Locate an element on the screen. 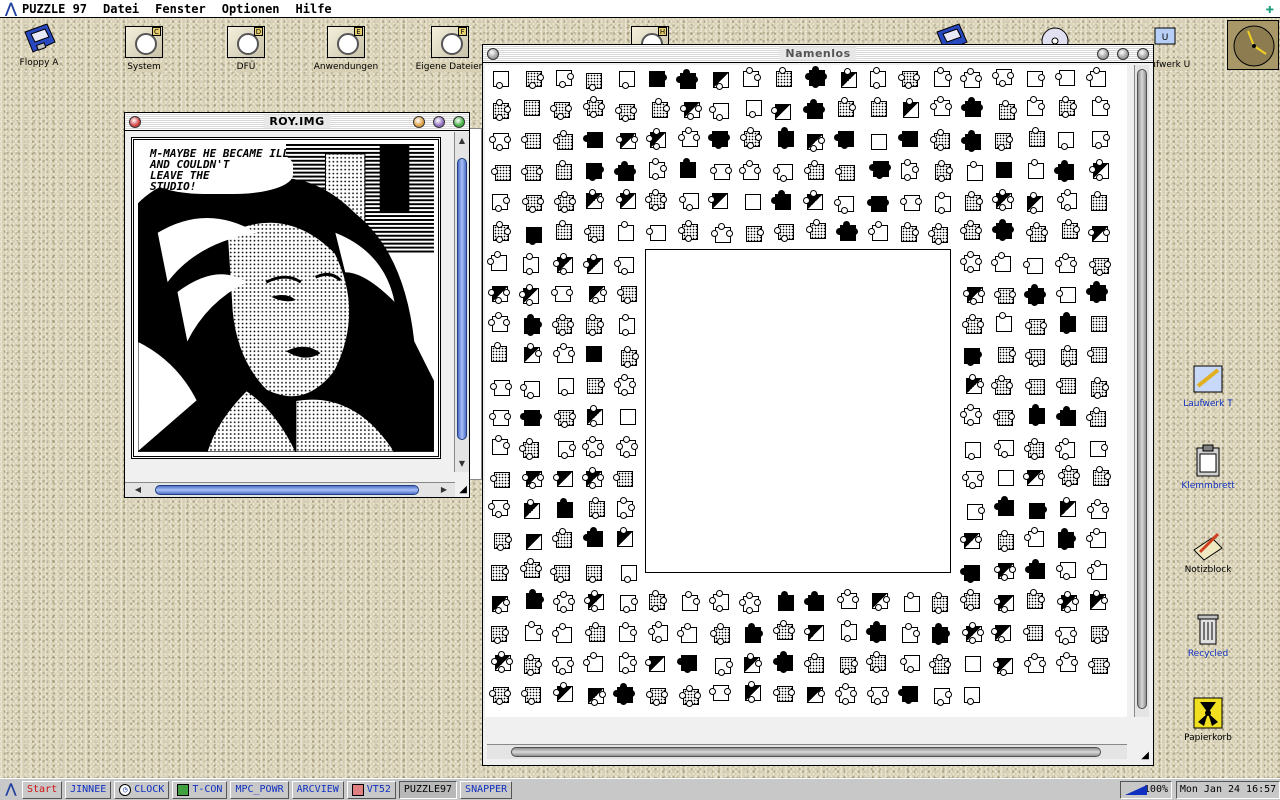 The image size is (1280, 800). puzzle-target-area is located at coordinates (798, 411).